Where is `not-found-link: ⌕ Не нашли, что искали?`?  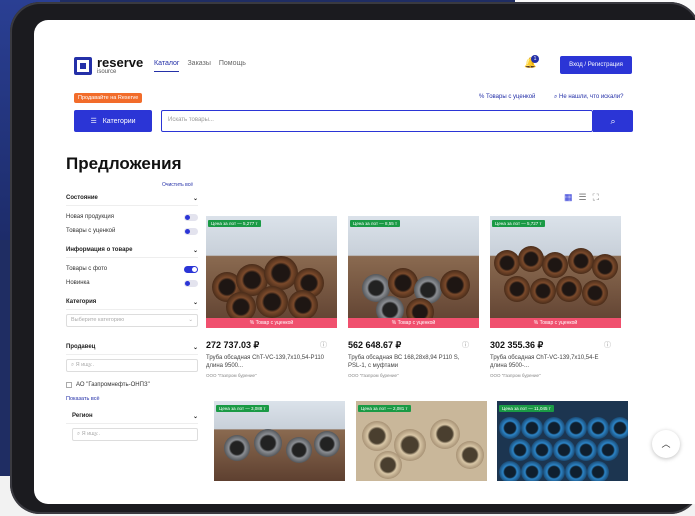 not-found-link: ⌕ Не нашли, что искали? is located at coordinates (588, 97).